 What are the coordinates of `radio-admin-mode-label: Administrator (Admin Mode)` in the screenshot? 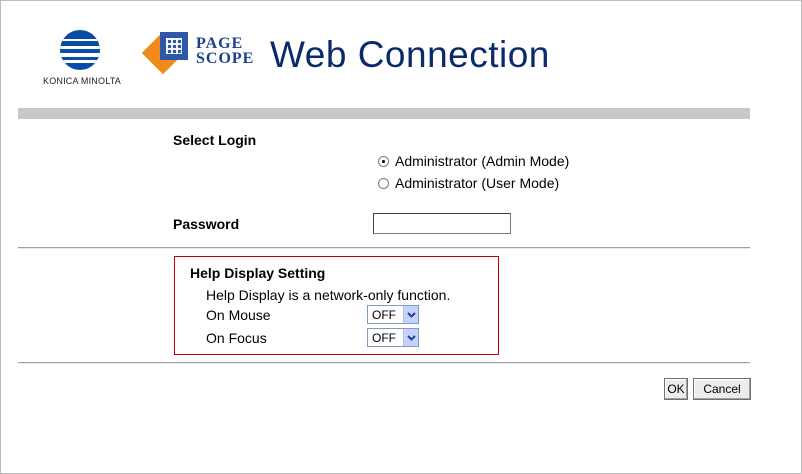 It's located at (482, 161).